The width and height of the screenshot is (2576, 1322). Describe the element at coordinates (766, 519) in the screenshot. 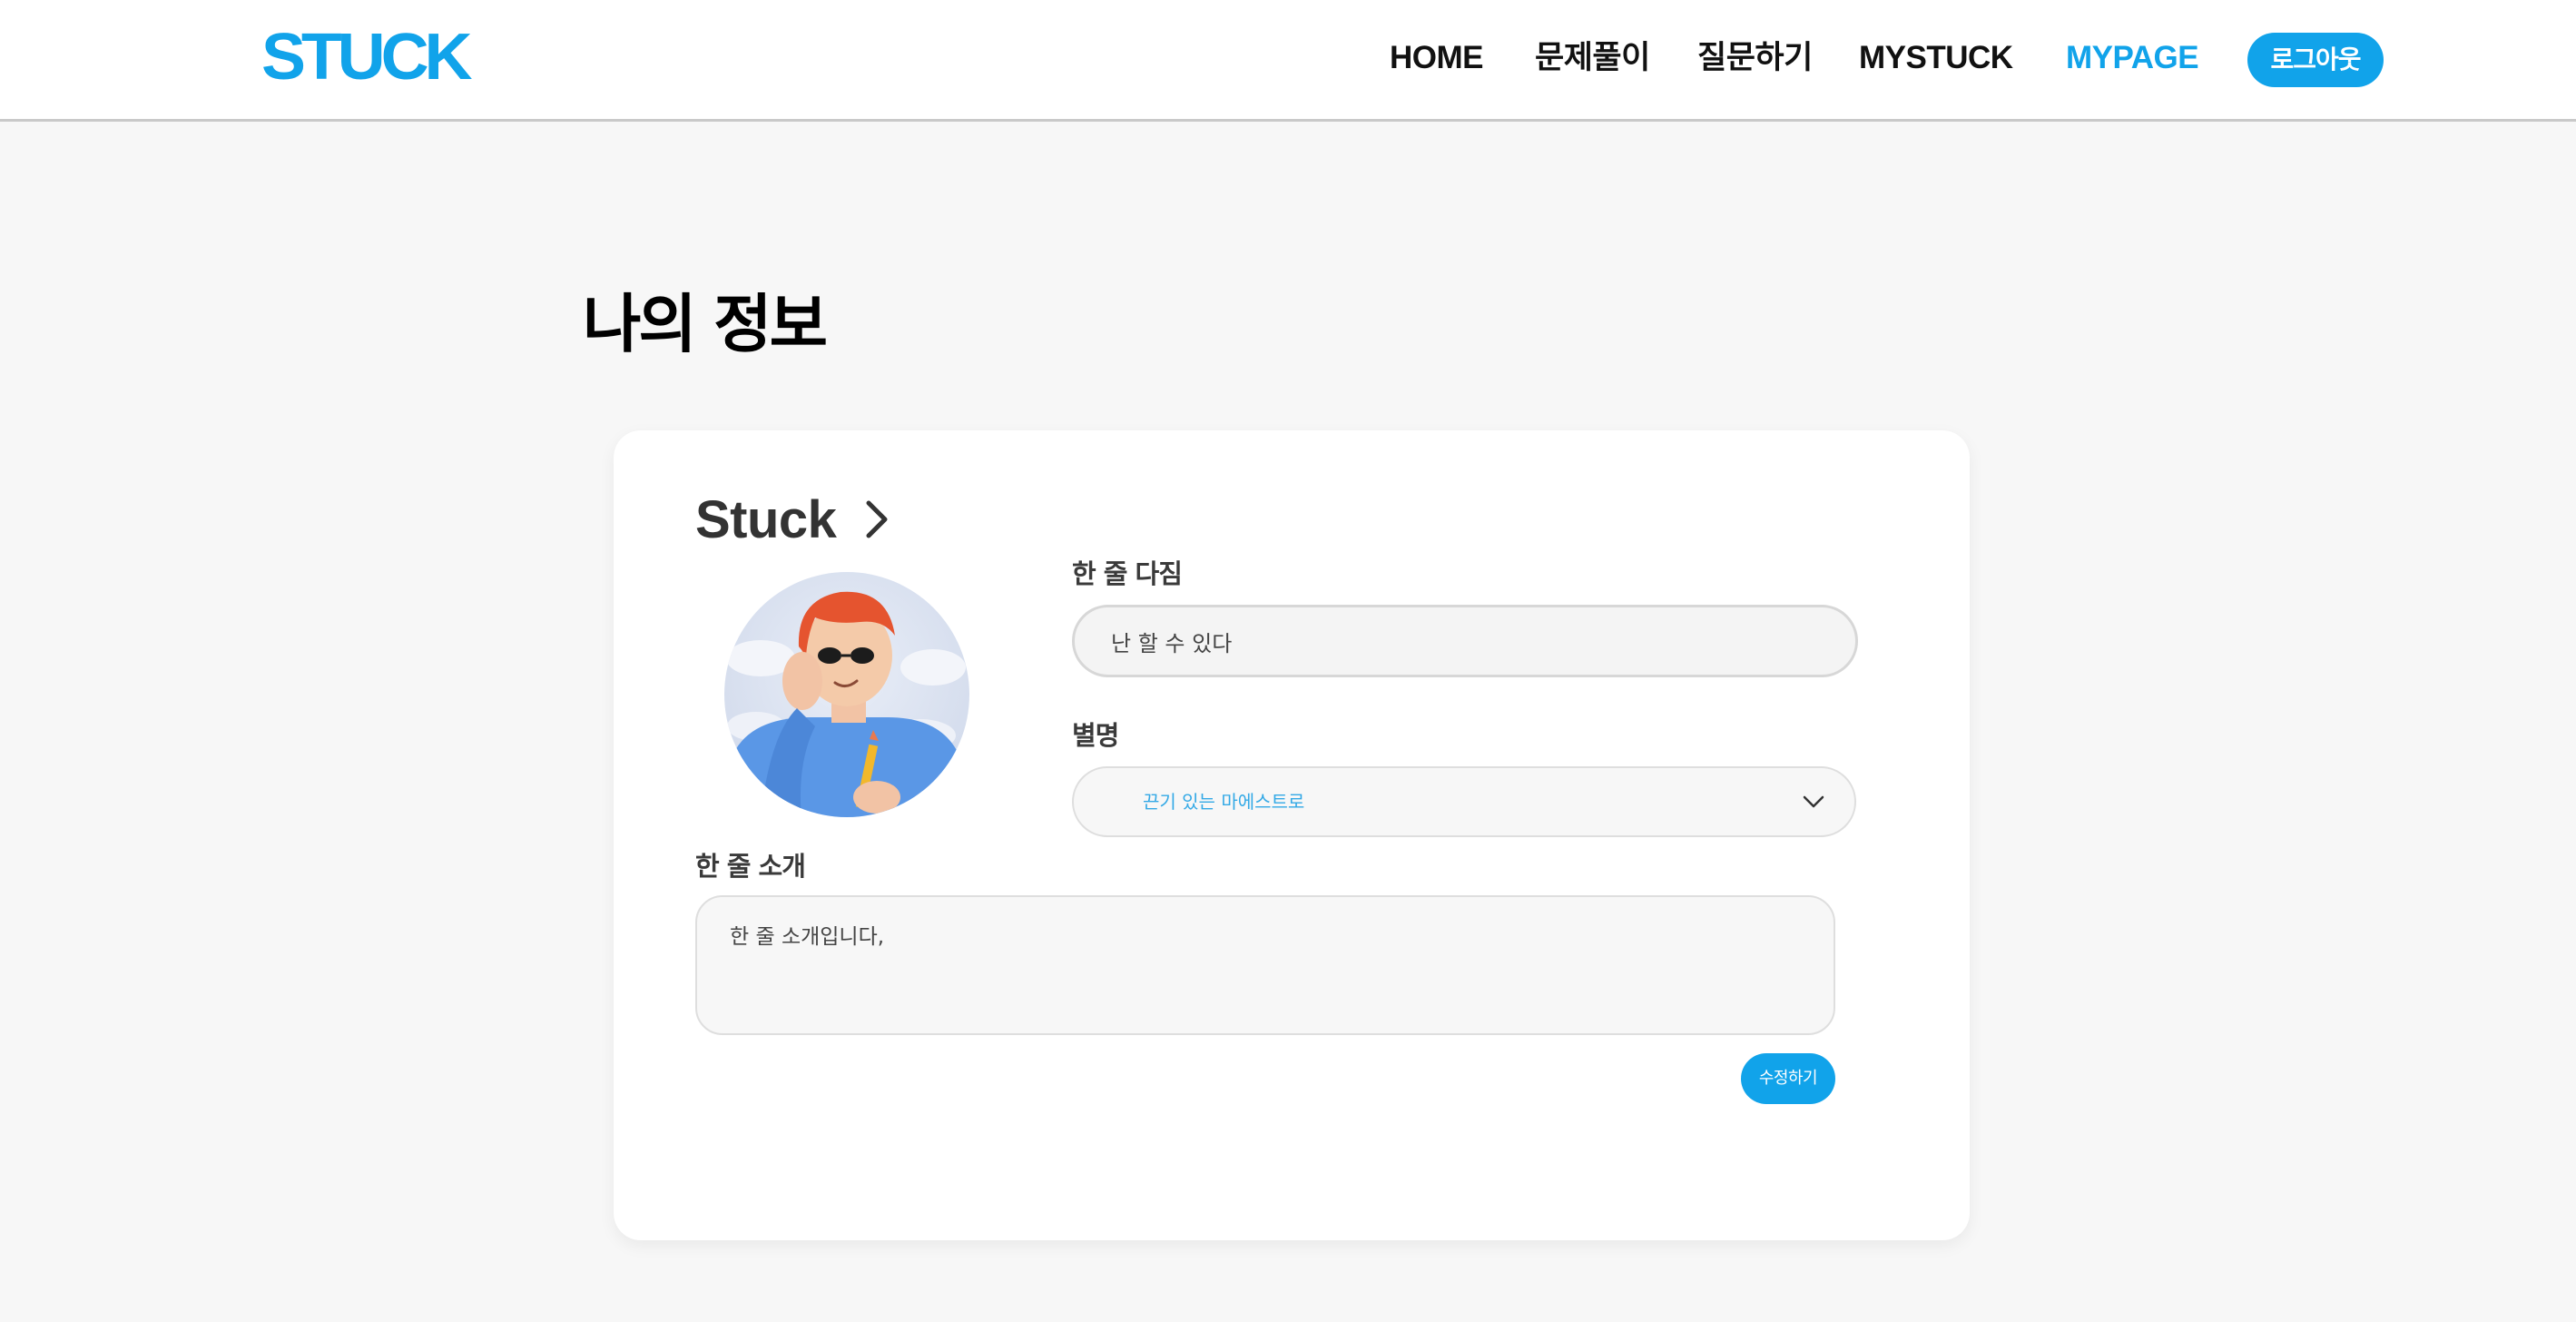

I see `username: Stuck` at that location.